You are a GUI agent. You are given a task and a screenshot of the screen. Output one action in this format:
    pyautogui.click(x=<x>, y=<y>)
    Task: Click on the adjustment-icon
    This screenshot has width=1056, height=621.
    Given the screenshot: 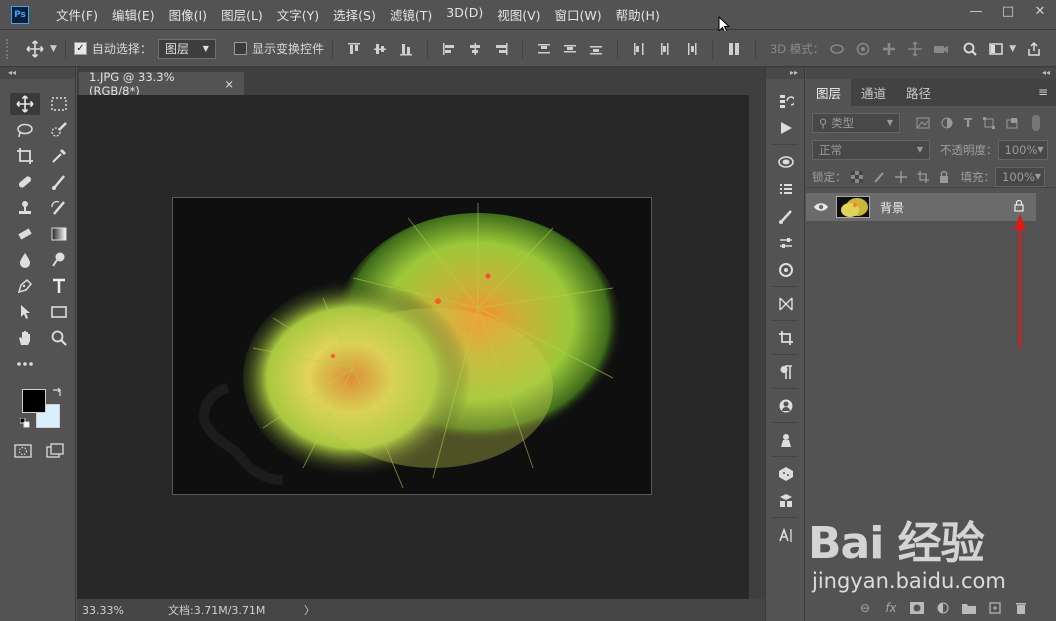 What is the action you would take?
    pyautogui.click(x=943, y=608)
    